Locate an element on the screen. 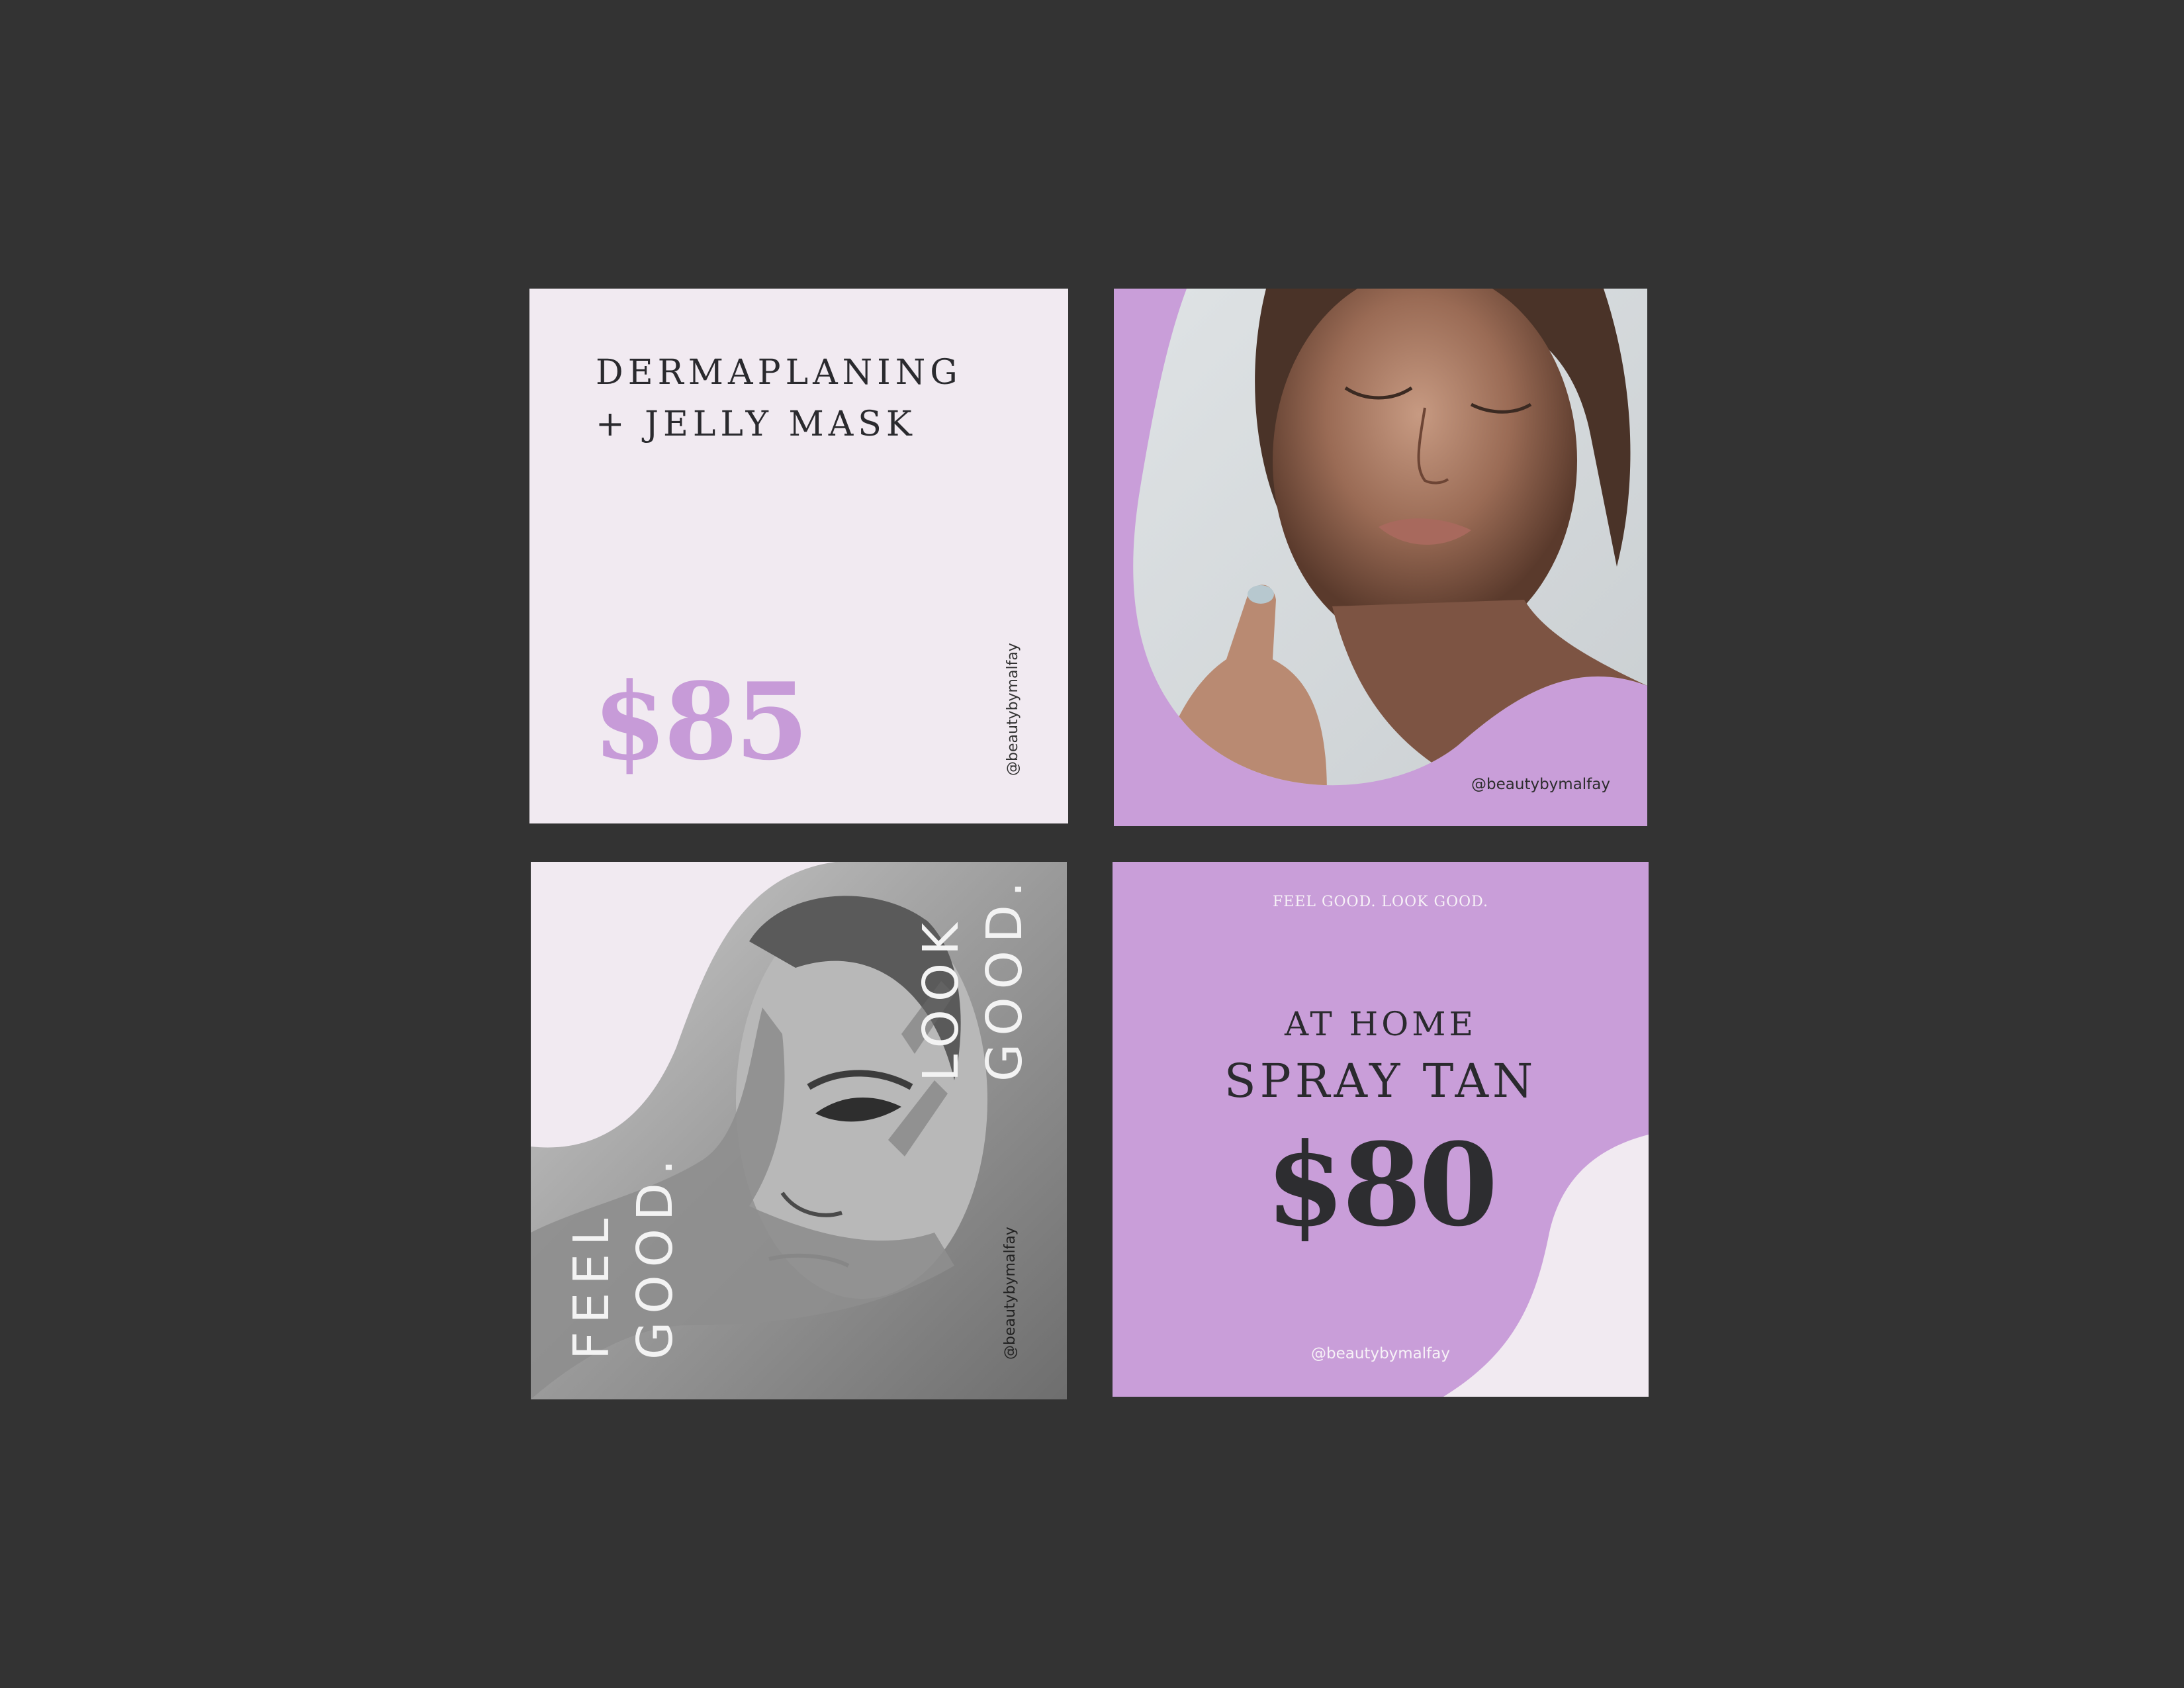  look-good-line-2: GOOD. is located at coordinates (1004, 977).